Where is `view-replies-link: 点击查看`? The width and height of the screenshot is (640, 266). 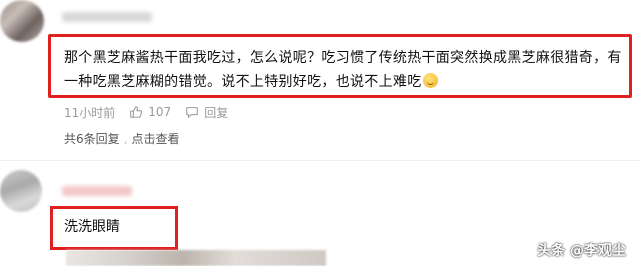
view-replies-link: 点击查看 is located at coordinates (155, 139).